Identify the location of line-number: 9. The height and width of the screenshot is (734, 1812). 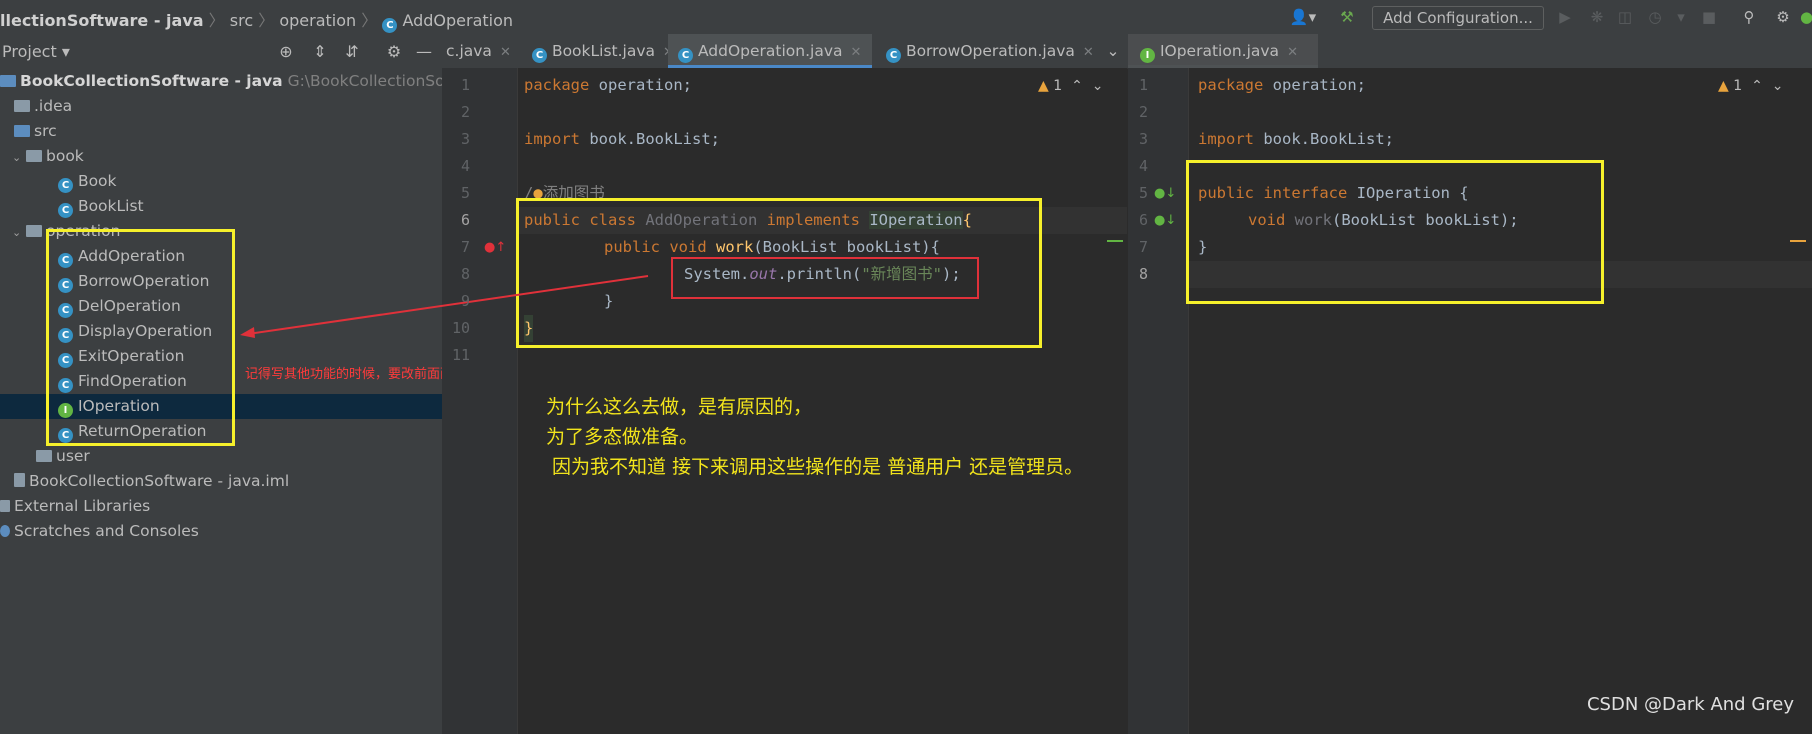
(465, 301).